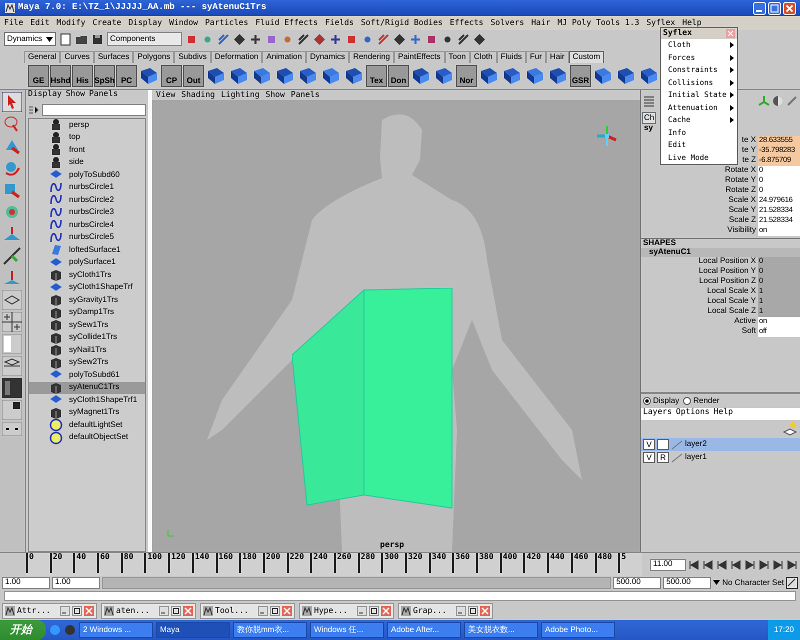  I want to click on outliner-item: syCloth1ShapeTrf1, so click(87, 400).